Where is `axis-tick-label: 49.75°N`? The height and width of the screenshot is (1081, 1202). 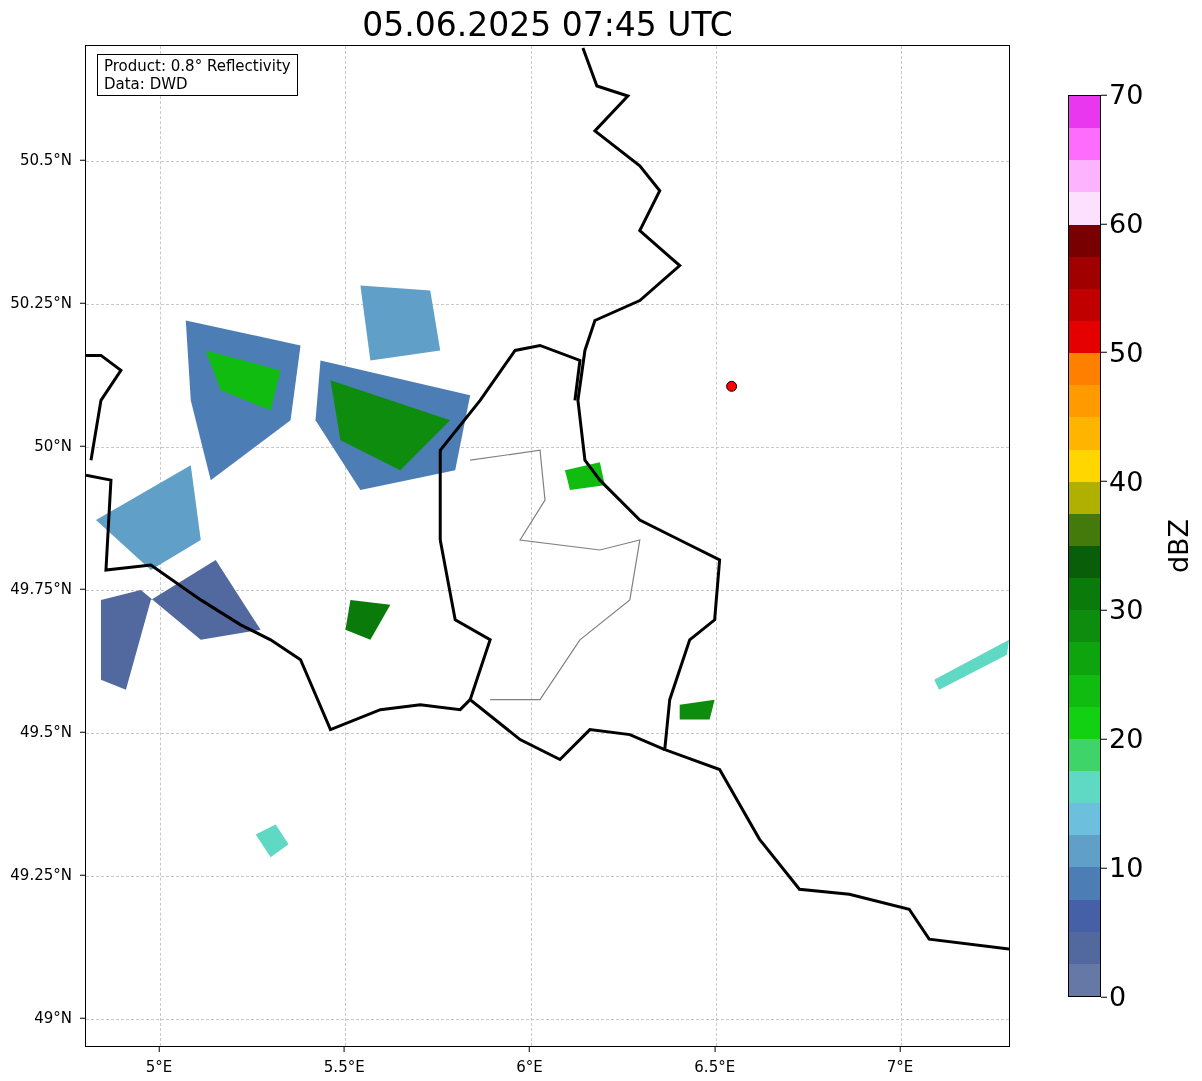 axis-tick-label: 49.75°N is located at coordinates (41, 589).